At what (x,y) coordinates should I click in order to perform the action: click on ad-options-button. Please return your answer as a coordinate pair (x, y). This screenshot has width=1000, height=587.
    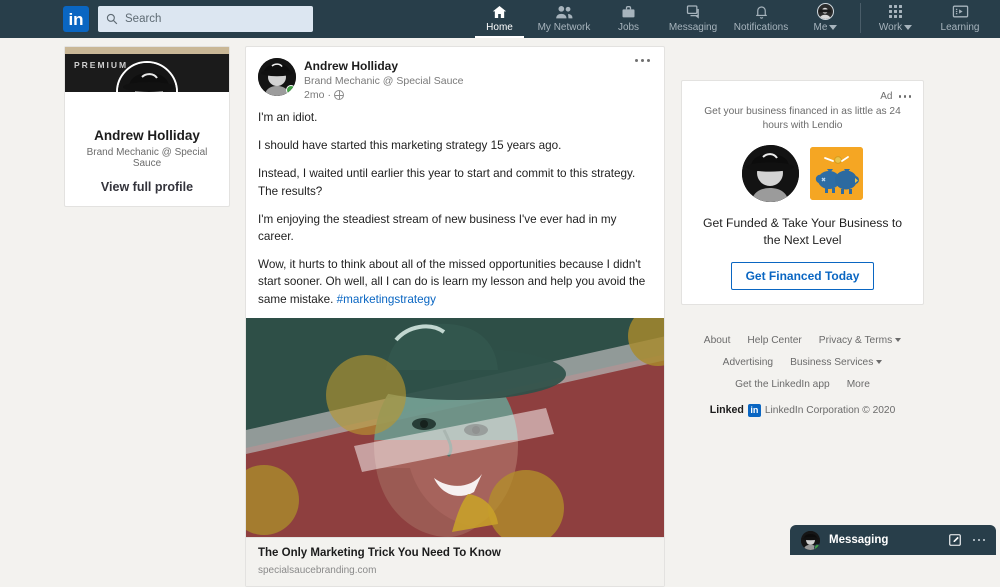
    Looking at the image, I should click on (905, 96).